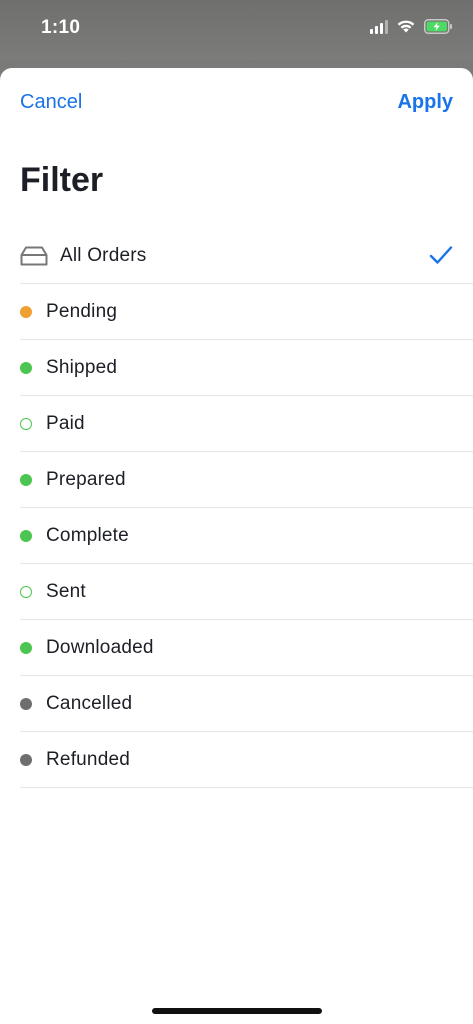  What do you see at coordinates (89, 703) in the screenshot?
I see `filter-option-label: Cancelled` at bounding box center [89, 703].